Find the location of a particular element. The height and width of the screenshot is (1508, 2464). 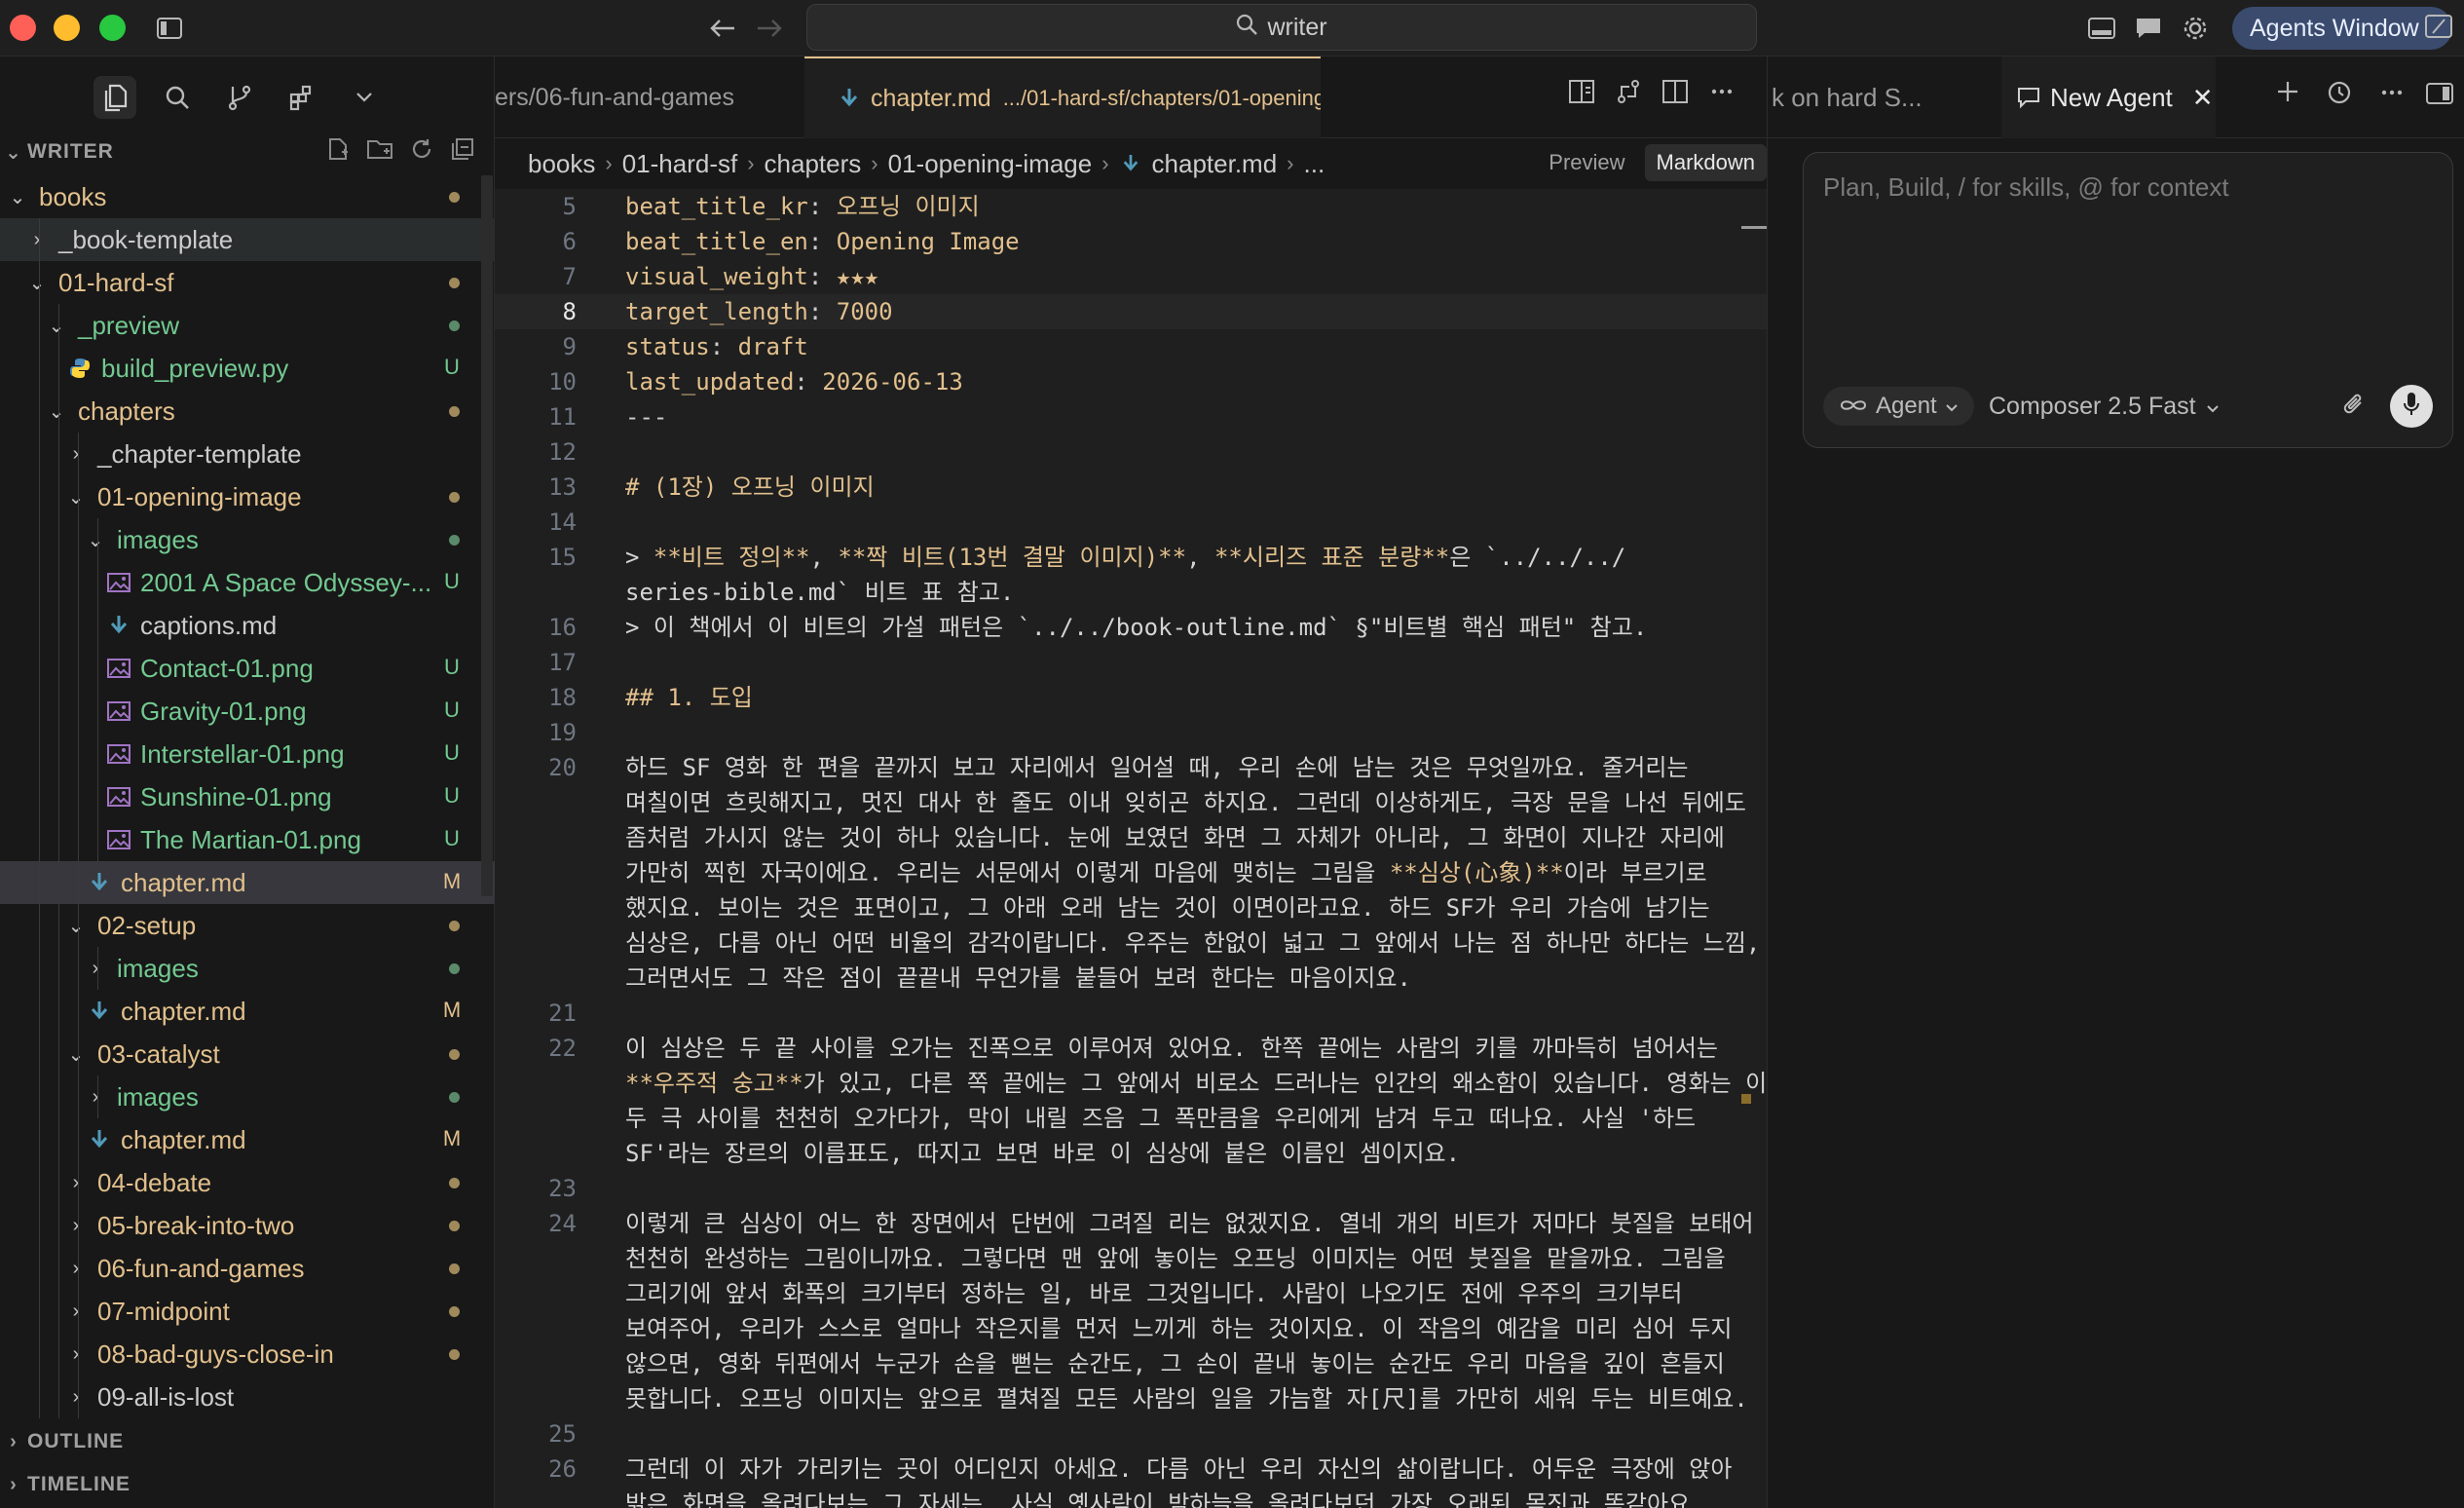

code-line: 10 last_updated: 2026-06-13 is located at coordinates (1131, 381).